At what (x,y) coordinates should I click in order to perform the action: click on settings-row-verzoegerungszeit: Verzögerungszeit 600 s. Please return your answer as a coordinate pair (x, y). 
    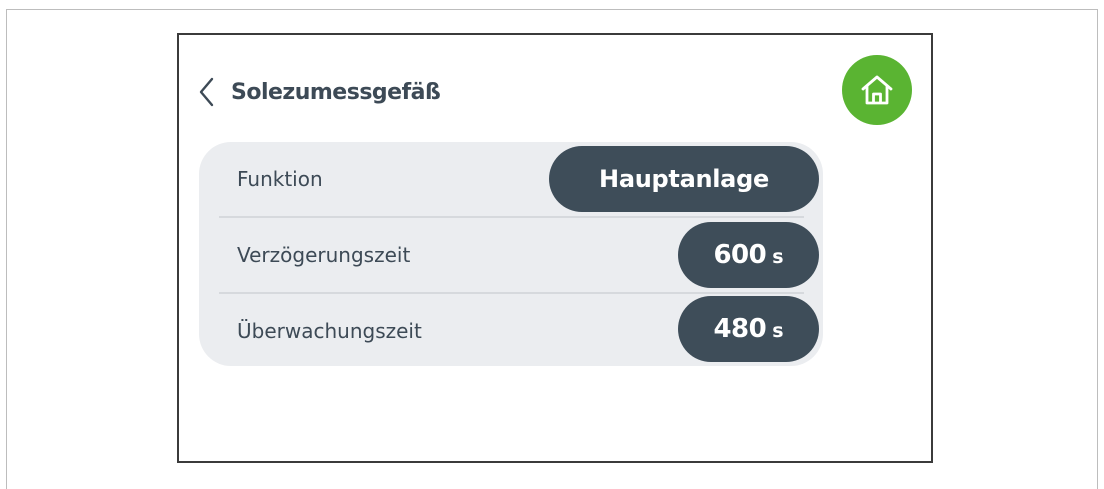
    Looking at the image, I should click on (511, 255).